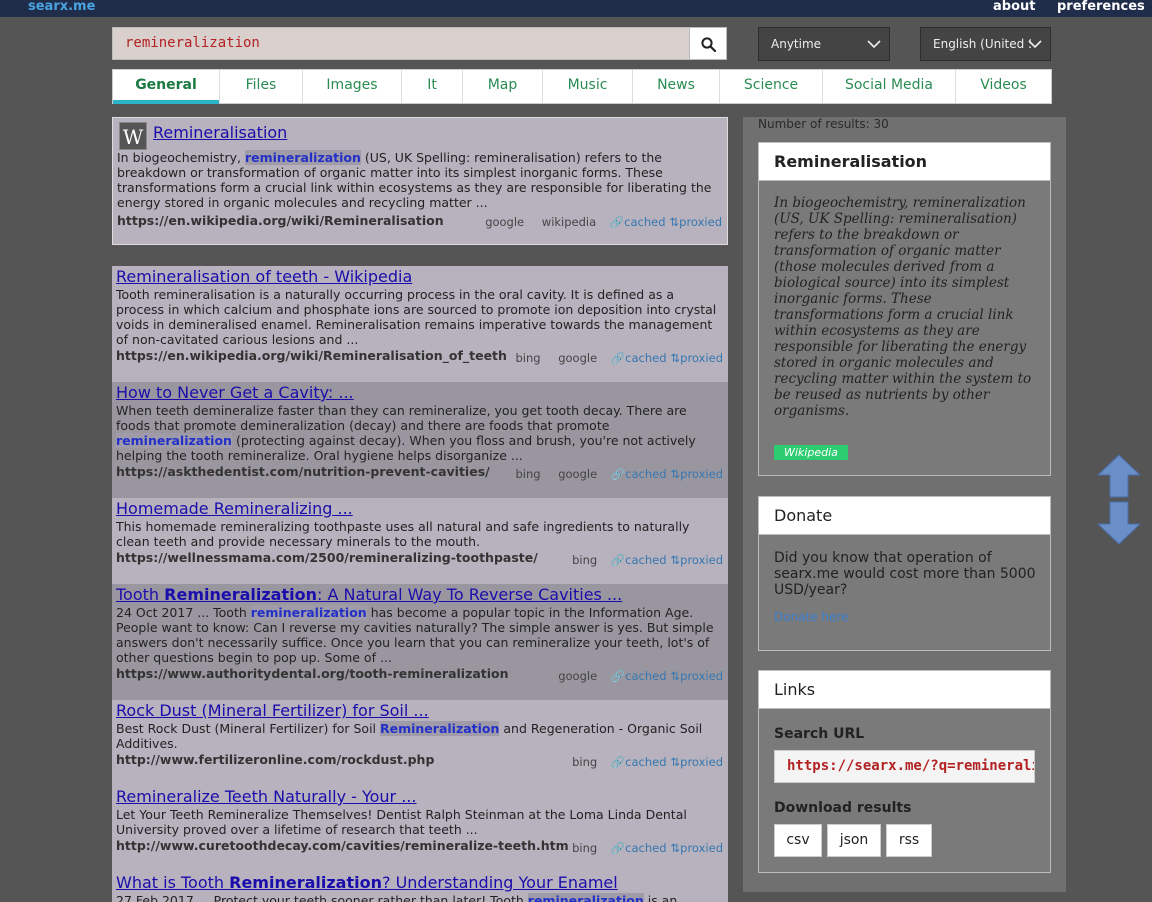 The image size is (1152, 902). Describe the element at coordinates (569, 222) in the screenshot. I see `engine-label: wikipedia` at that location.